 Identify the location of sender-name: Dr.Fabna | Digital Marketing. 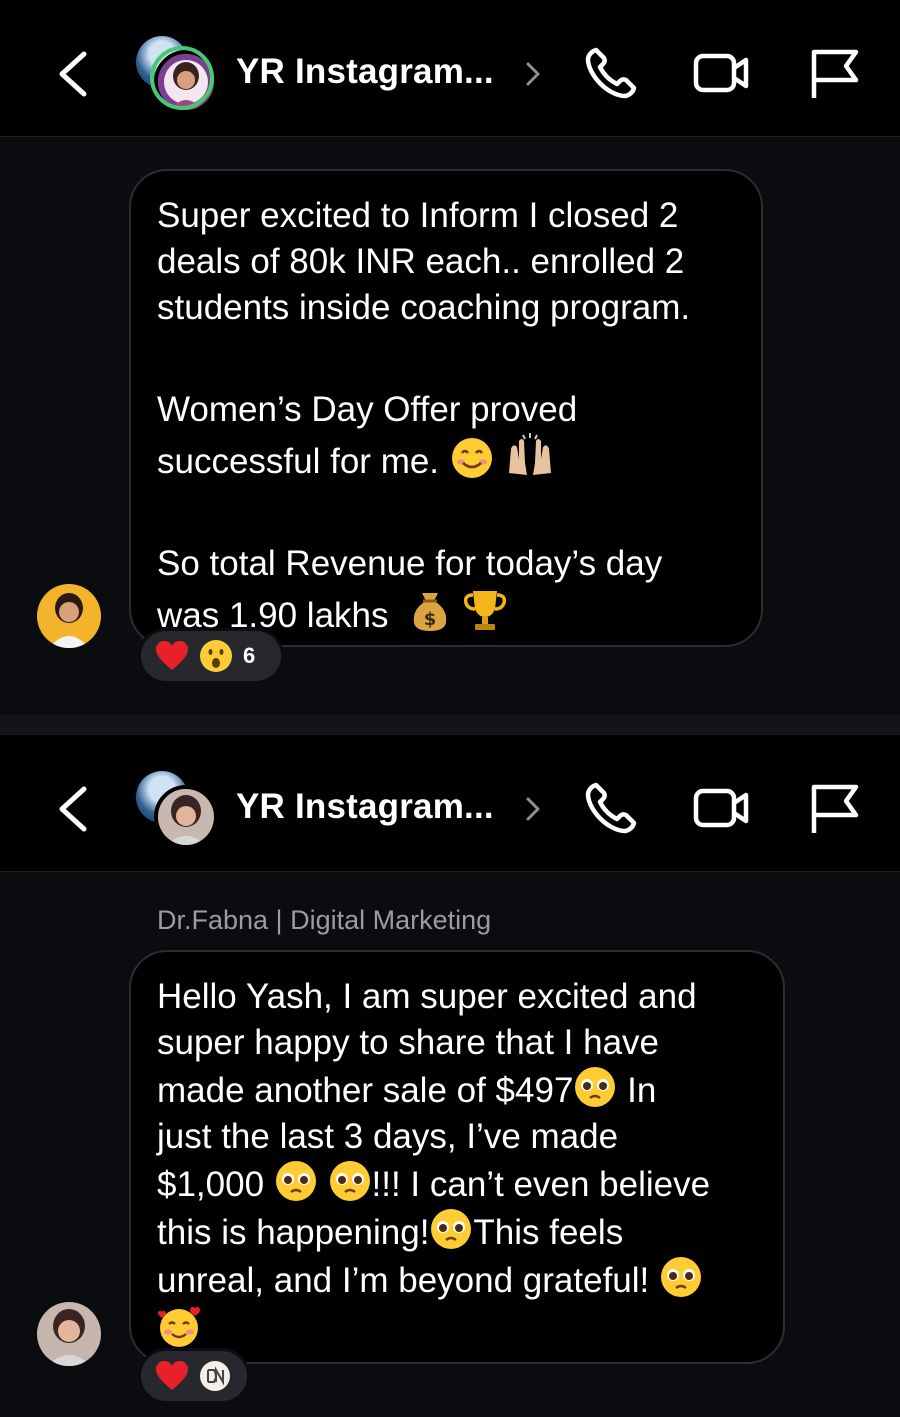
(324, 920).